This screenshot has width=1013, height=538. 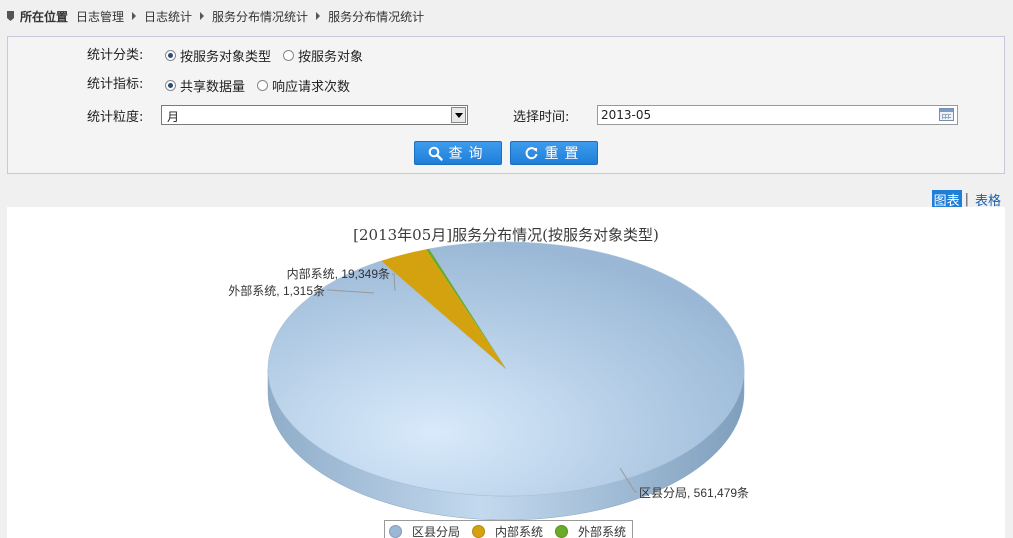 What do you see at coordinates (468, 154) in the screenshot?
I see `query-button-label: 查询` at bounding box center [468, 154].